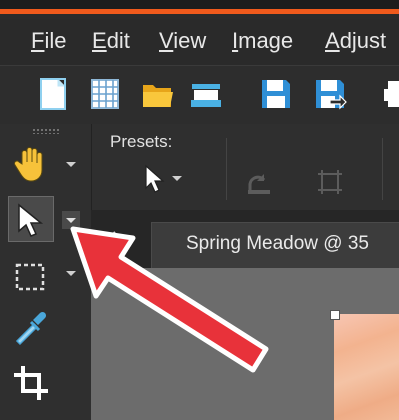 The height and width of the screenshot is (420, 399). What do you see at coordinates (277, 243) in the screenshot?
I see `document-tab-title: Spring Meadow @ 35` at bounding box center [277, 243].